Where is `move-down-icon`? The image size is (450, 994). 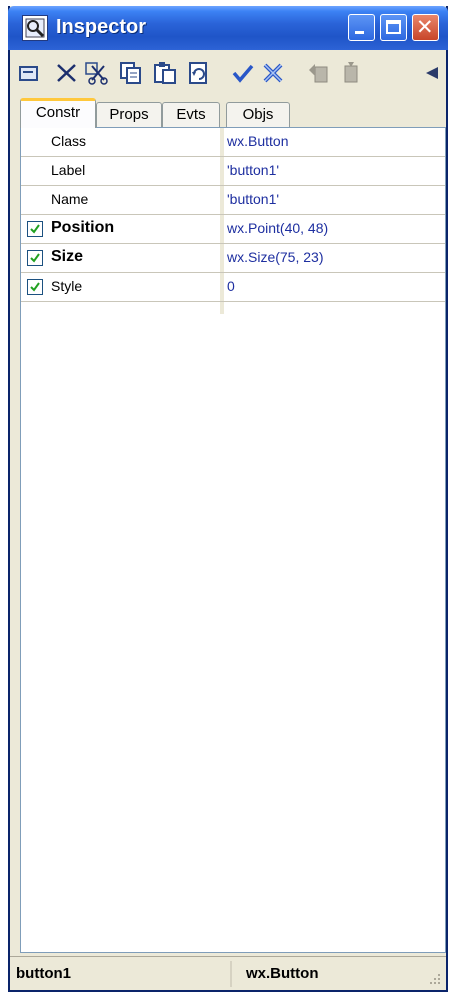 move-down-icon is located at coordinates (351, 73).